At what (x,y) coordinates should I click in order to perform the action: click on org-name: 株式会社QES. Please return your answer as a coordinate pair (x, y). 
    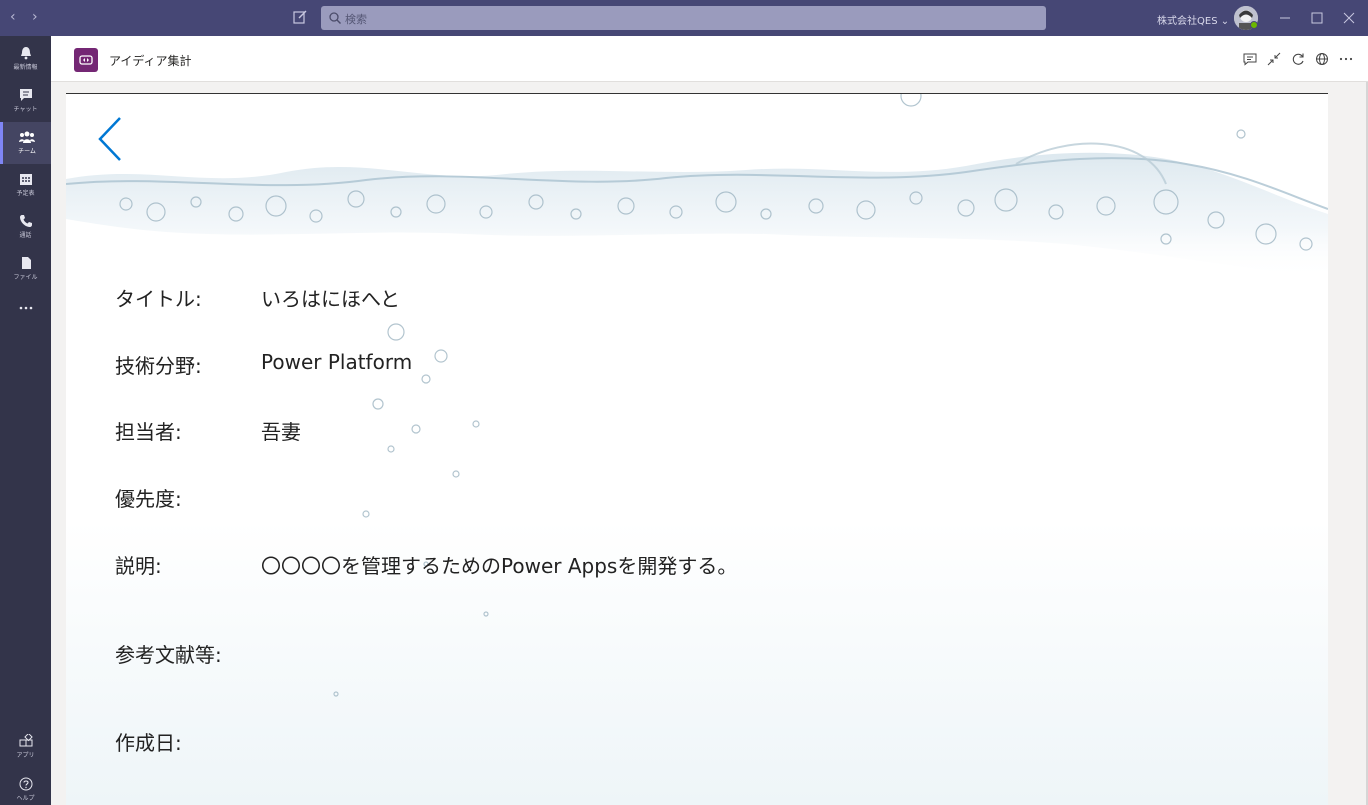
    Looking at the image, I should click on (1187, 21).